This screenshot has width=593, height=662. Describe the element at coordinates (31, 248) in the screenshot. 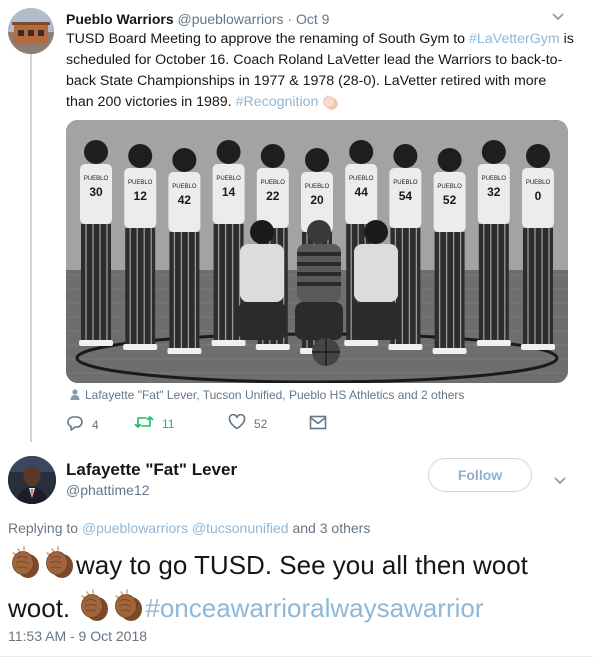

I see `thread-line` at that location.